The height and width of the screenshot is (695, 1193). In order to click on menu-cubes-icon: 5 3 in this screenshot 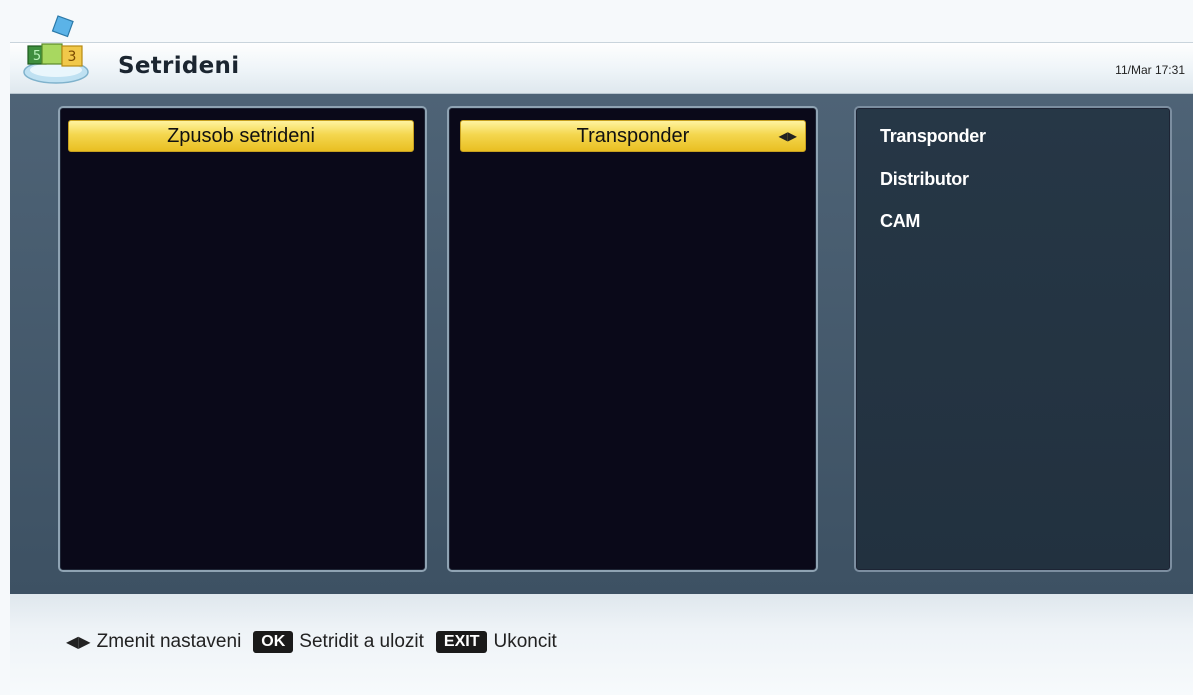, I will do `click(56, 49)`.